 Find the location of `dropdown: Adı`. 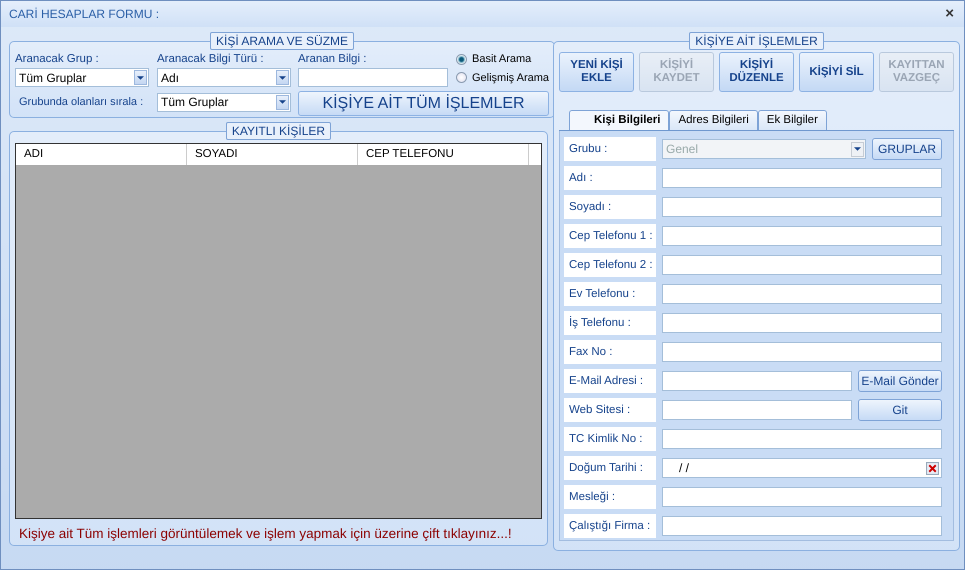

dropdown: Adı is located at coordinates (224, 77).